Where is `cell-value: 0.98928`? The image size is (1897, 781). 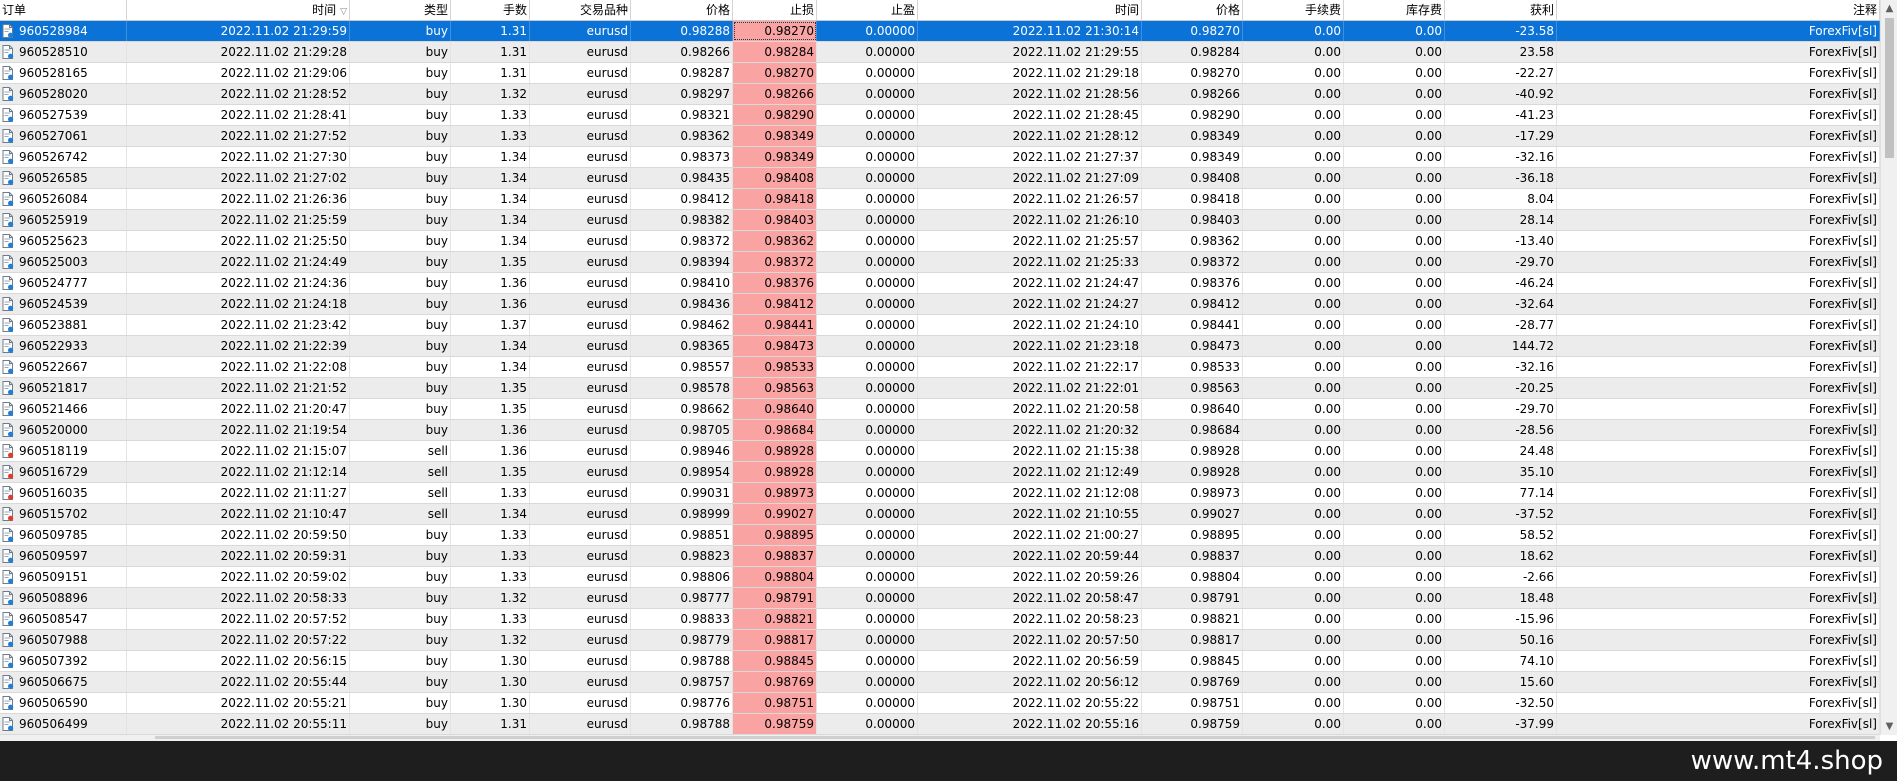 cell-value: 0.98928 is located at coordinates (789, 472).